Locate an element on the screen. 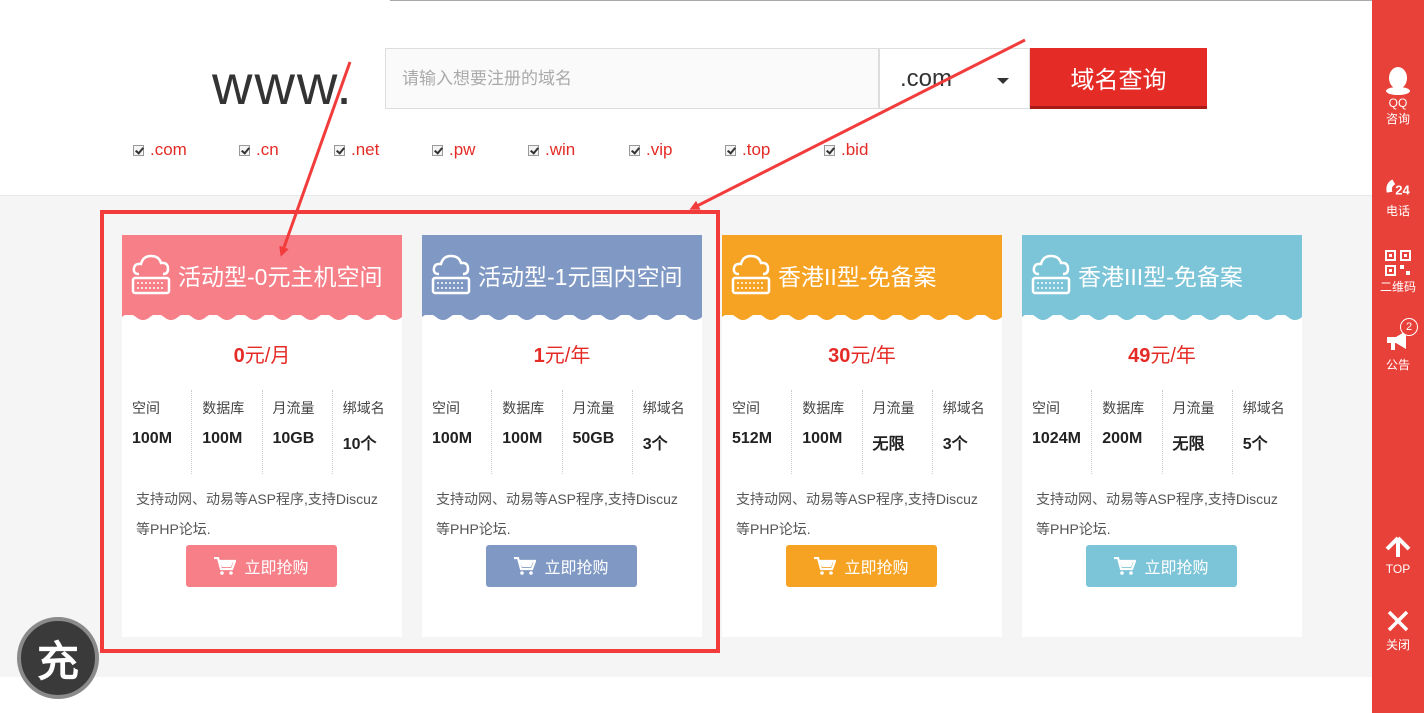 This screenshot has height=713, width=1424. plan-spec: 月流量 无限 is located at coordinates (898, 432).